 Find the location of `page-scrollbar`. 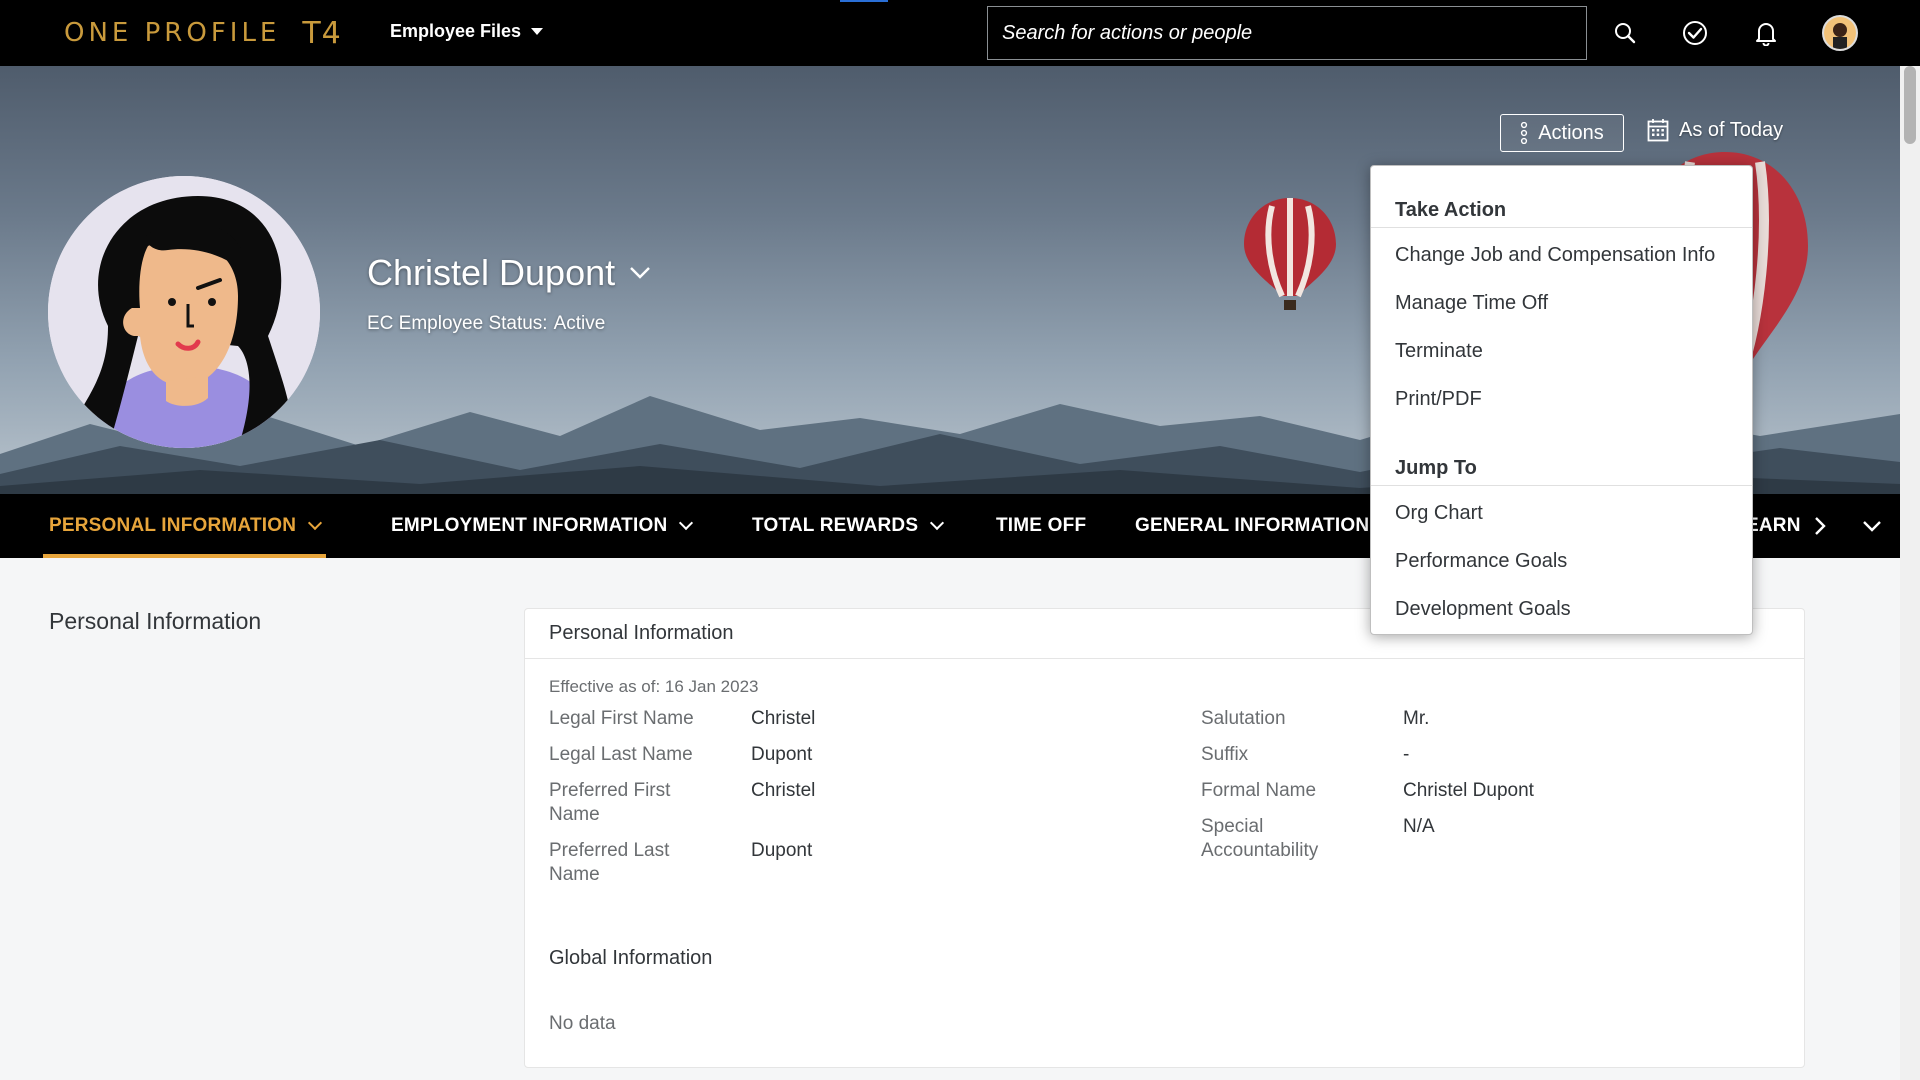

page-scrollbar is located at coordinates (1910, 573).